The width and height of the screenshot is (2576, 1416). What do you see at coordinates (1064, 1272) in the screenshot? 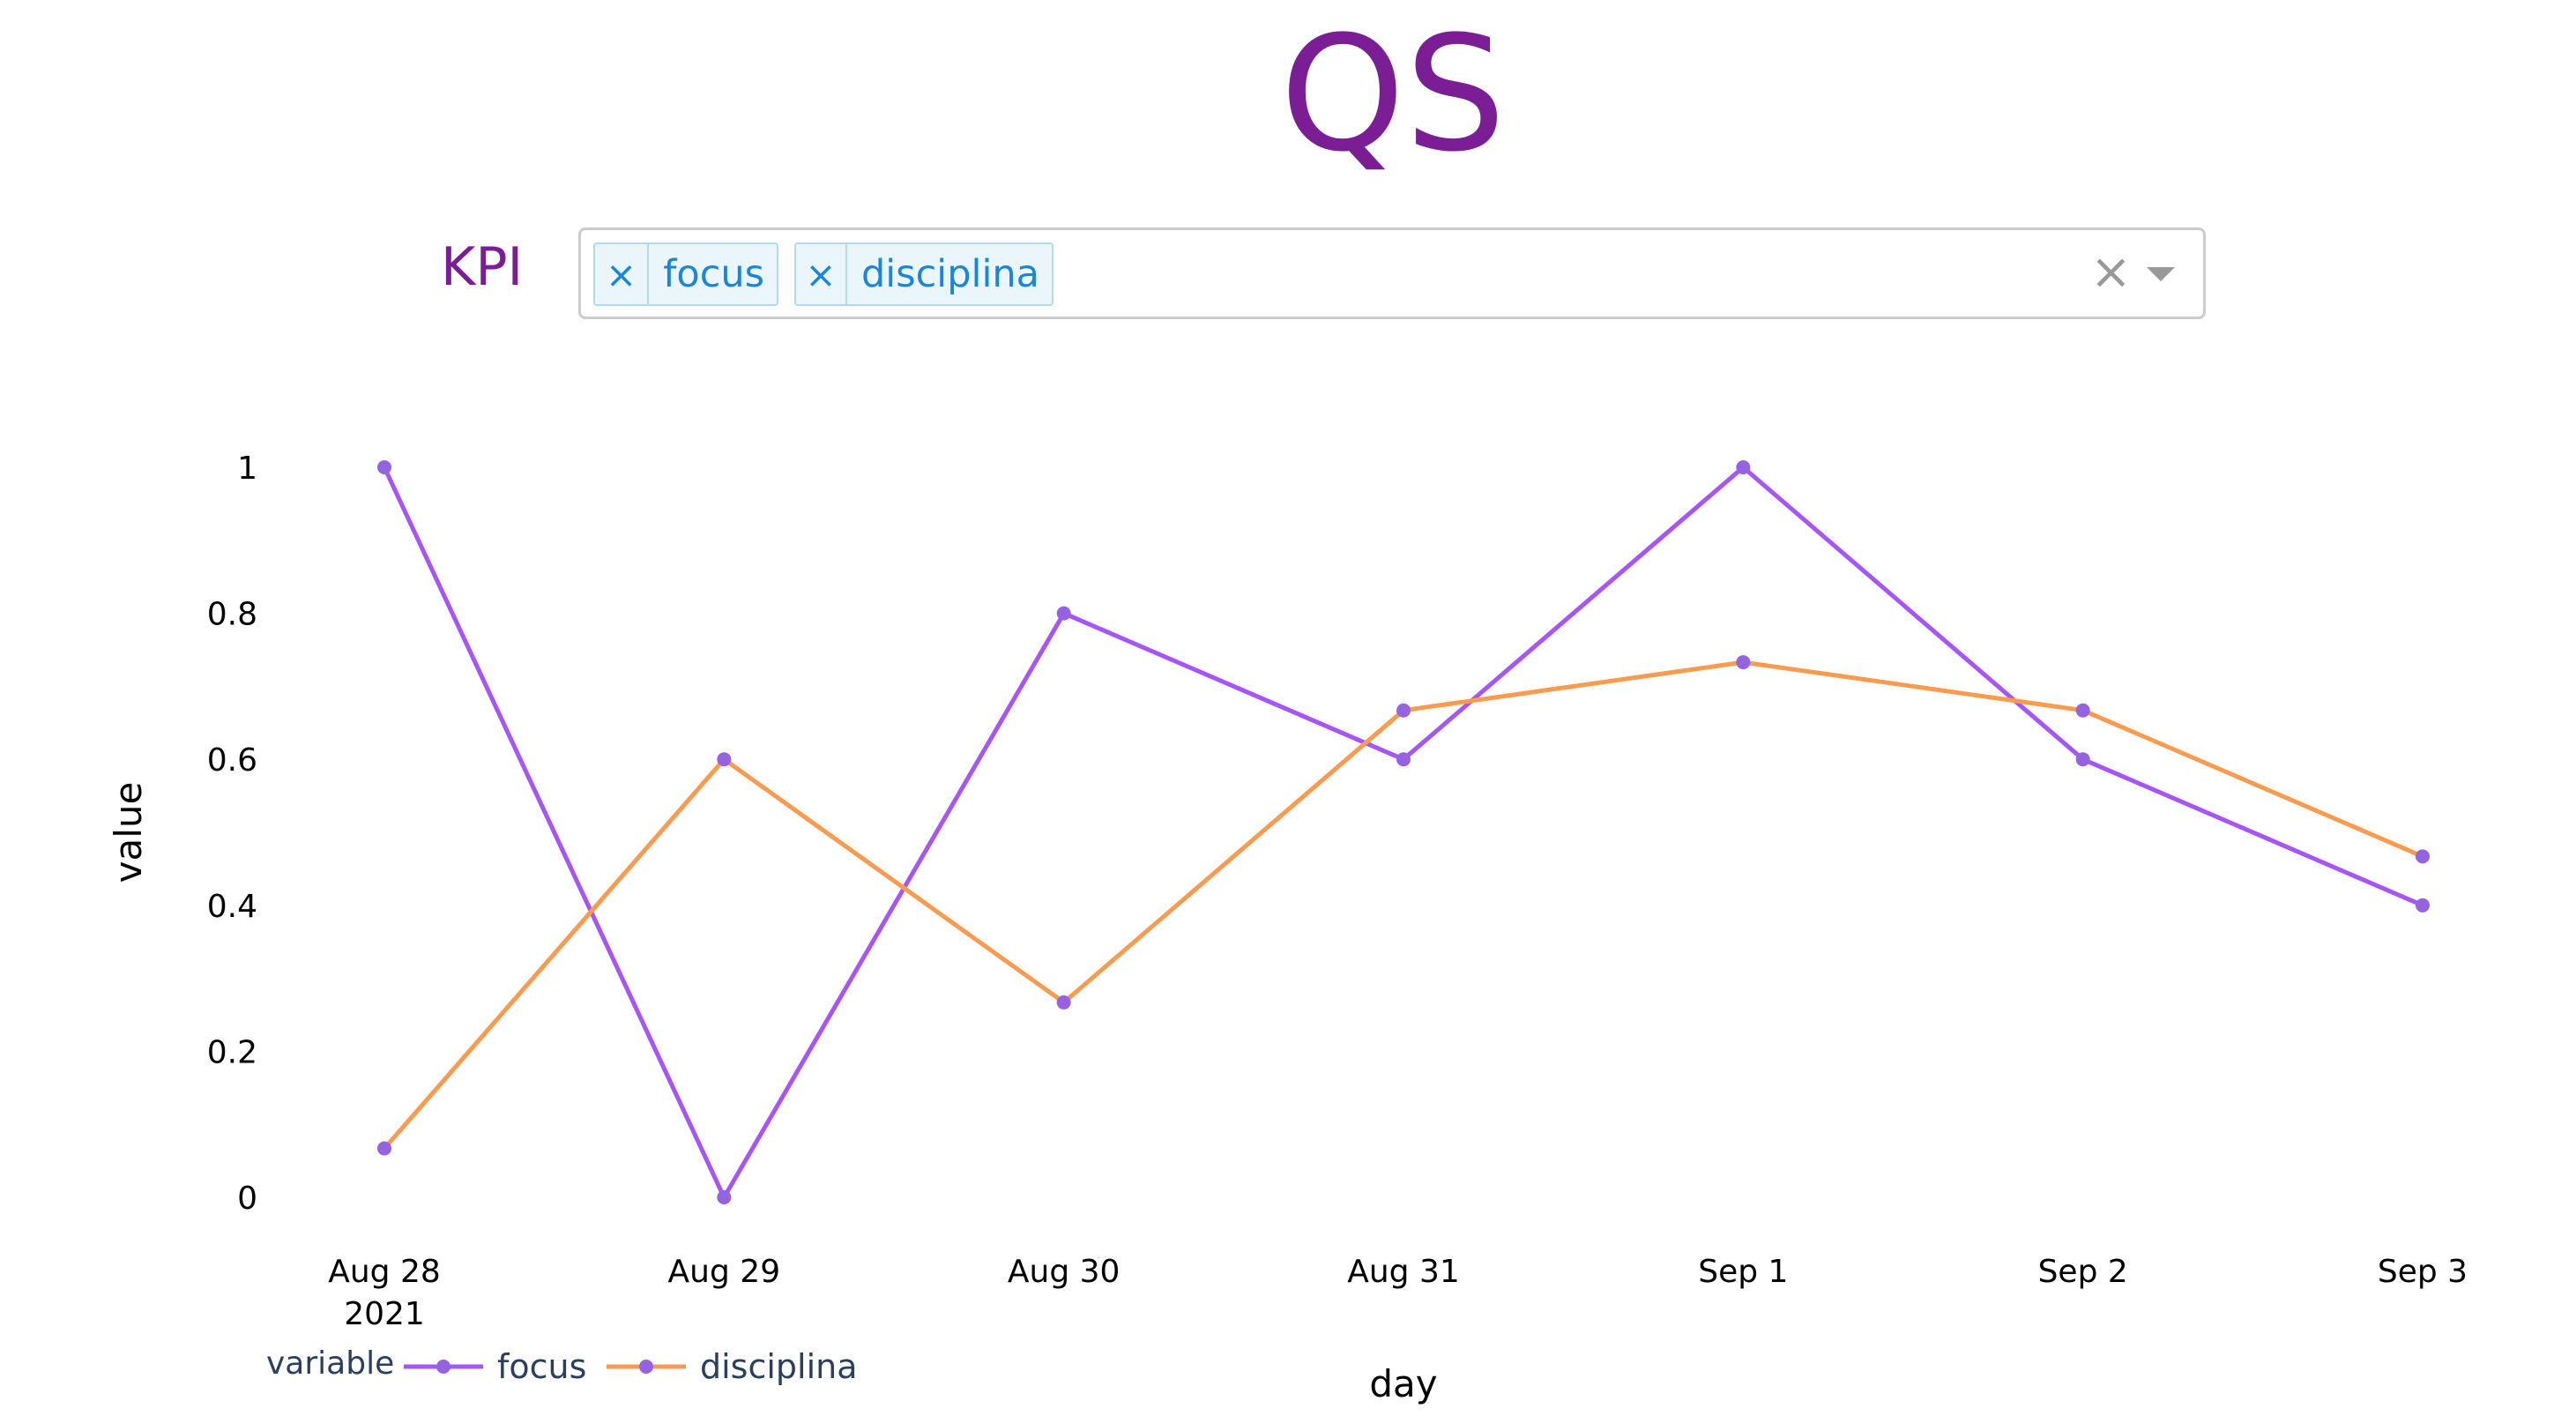
I see `x-tick-label: Aug 30` at bounding box center [1064, 1272].